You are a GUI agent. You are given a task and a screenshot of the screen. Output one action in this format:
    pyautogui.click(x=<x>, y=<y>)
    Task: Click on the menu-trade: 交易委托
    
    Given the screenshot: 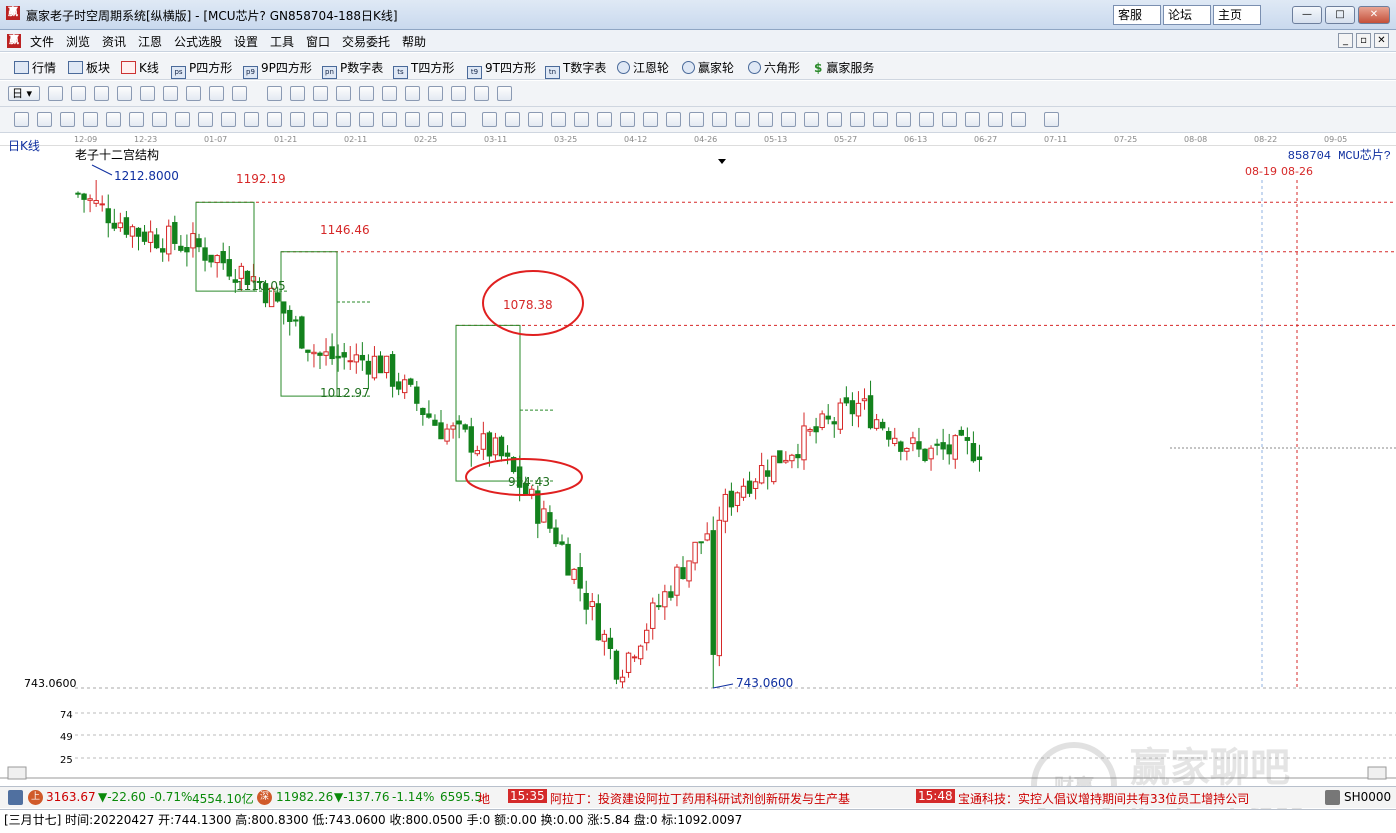 What is the action you would take?
    pyautogui.click(x=366, y=41)
    